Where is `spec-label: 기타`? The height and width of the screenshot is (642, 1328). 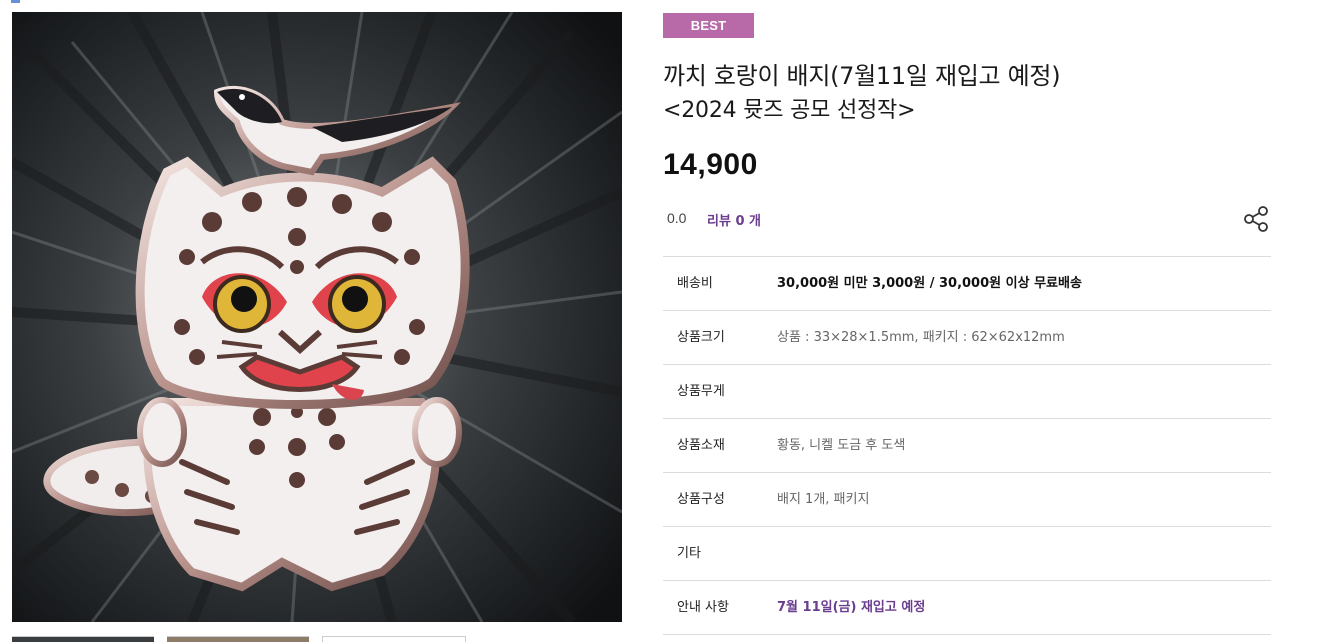
spec-label: 기타 is located at coordinates (689, 553).